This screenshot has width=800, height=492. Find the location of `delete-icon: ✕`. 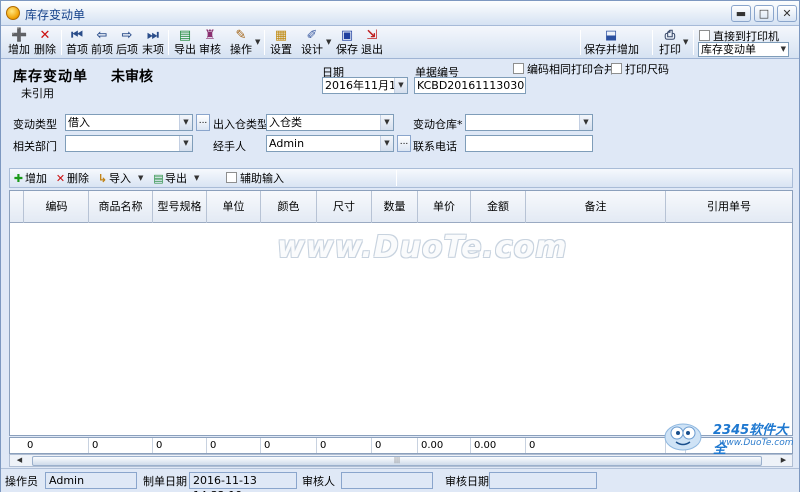

delete-icon: ✕ is located at coordinates (60, 178).